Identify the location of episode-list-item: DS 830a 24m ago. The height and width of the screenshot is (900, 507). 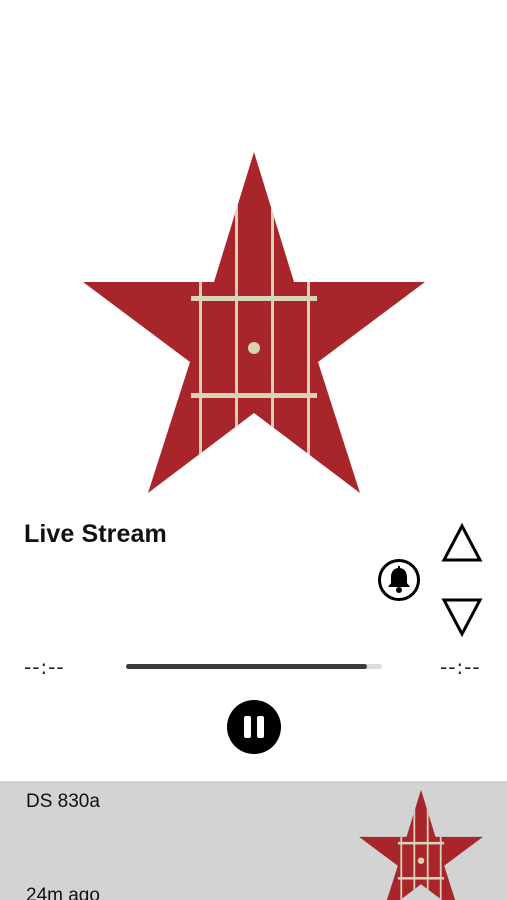
(253, 840).